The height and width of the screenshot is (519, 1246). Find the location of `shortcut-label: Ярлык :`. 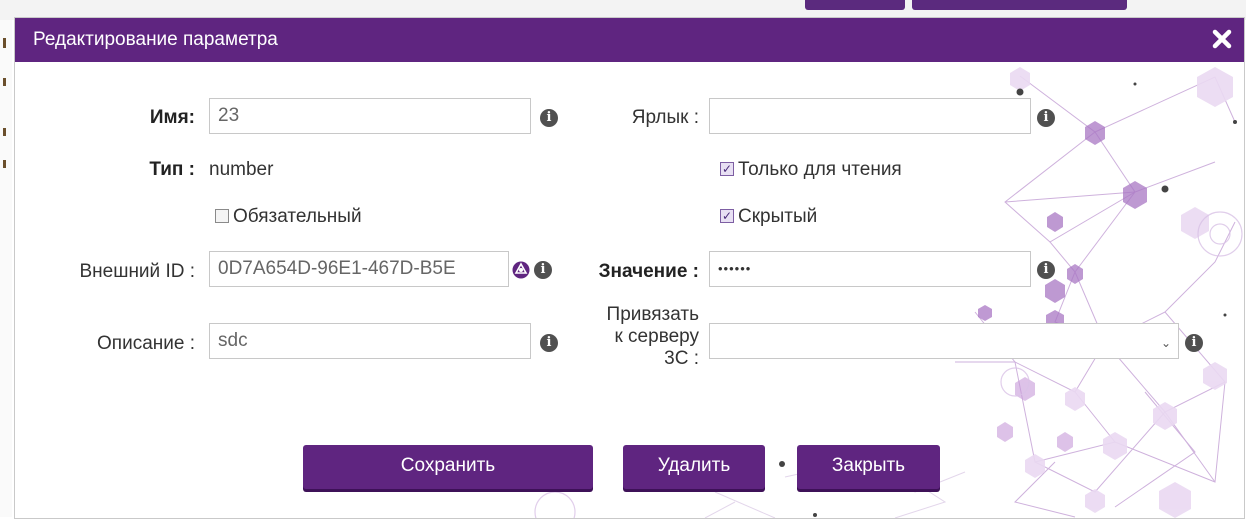

shortcut-label: Ярлык : is located at coordinates (665, 117).